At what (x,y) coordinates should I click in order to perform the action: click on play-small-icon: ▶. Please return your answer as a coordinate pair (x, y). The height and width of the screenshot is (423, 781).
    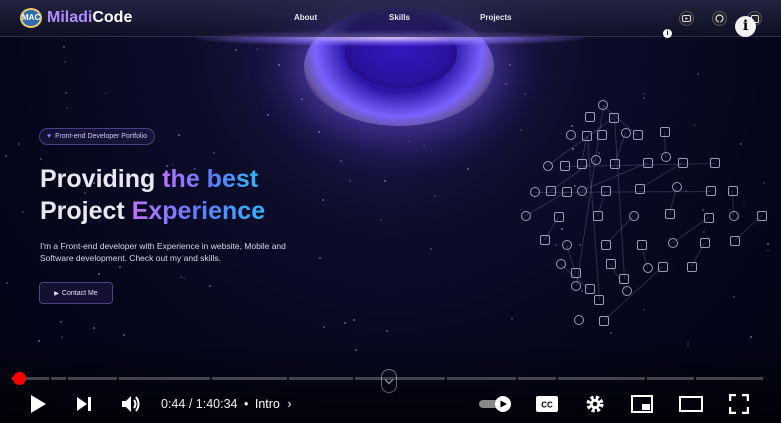
    Looking at the image, I should click on (56, 293).